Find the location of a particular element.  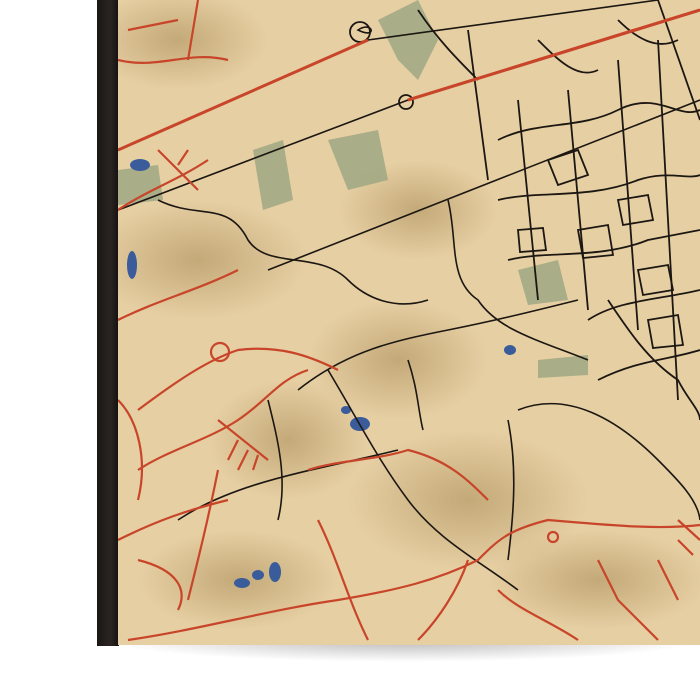

frame-side-edge is located at coordinates (108, 323).